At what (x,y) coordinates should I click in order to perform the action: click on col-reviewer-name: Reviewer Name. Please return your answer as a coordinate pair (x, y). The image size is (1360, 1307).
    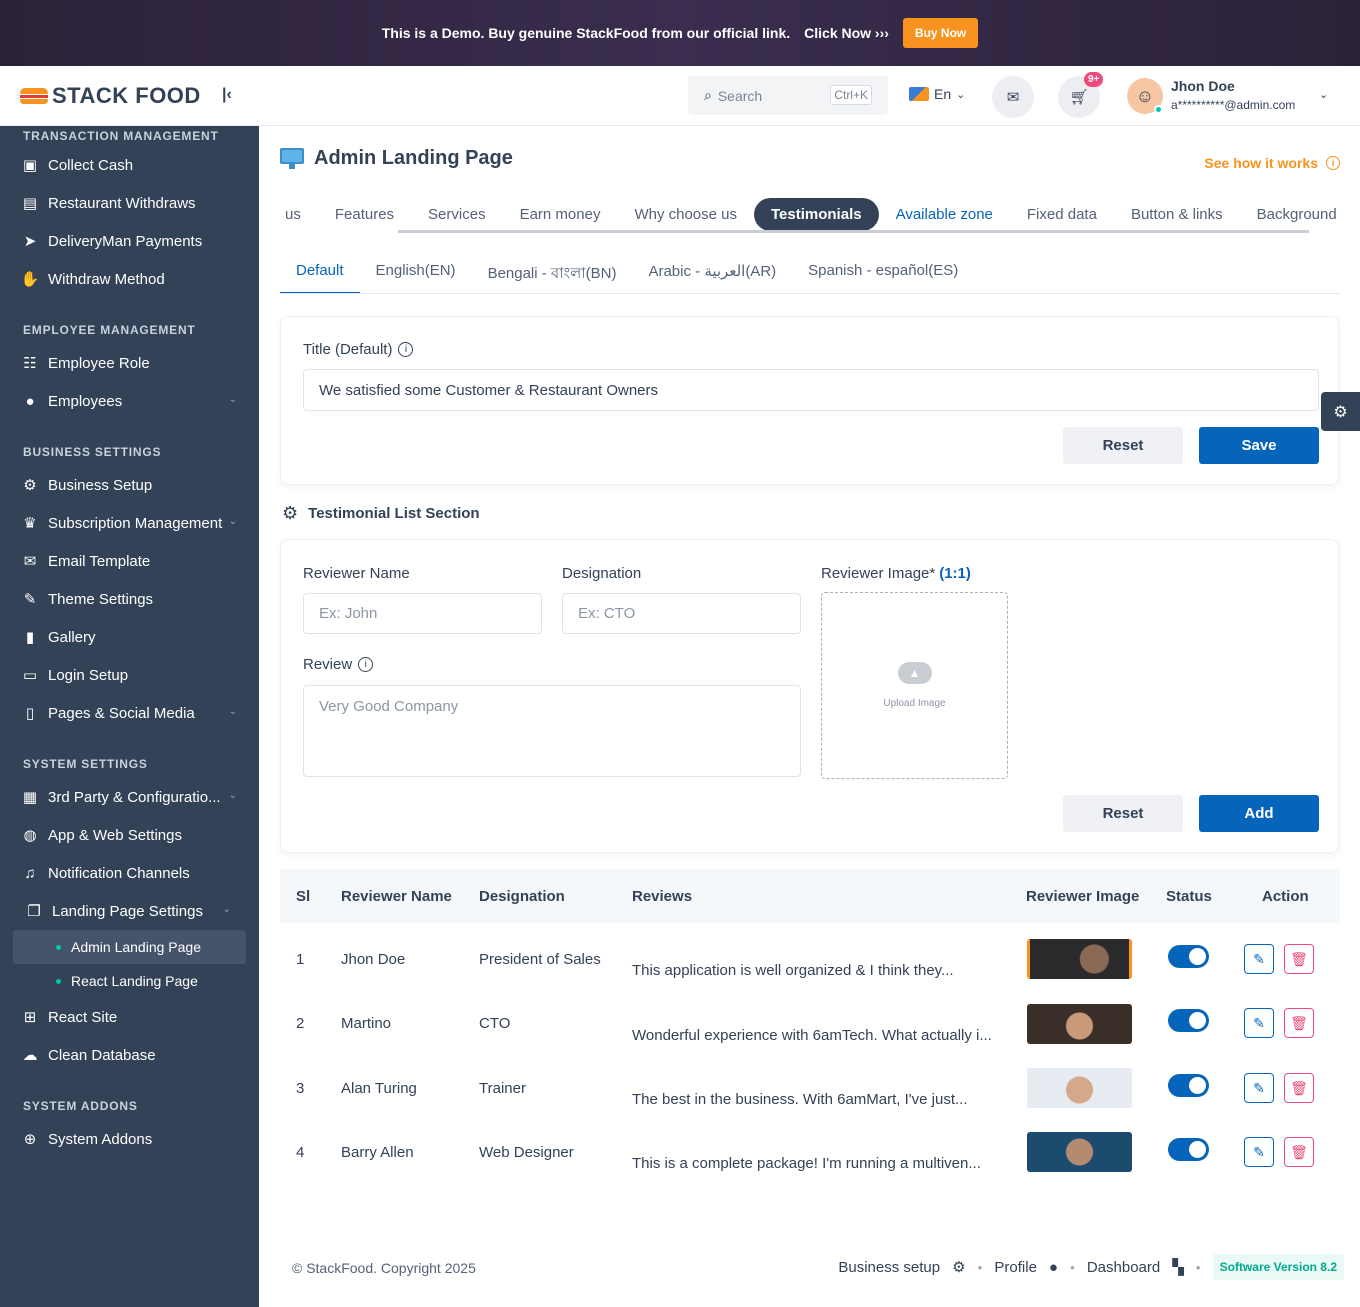
    Looking at the image, I should click on (396, 896).